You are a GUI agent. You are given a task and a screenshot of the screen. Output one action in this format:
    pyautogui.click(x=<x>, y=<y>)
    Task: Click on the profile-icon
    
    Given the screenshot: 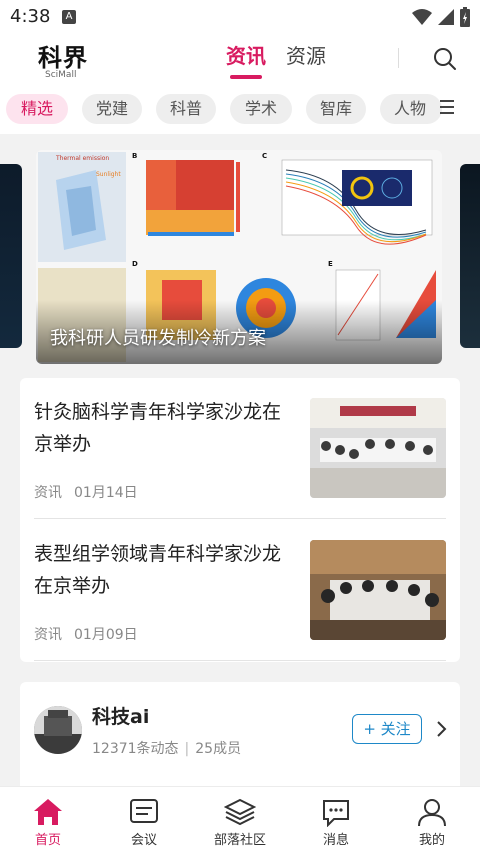 What is the action you would take?
    pyautogui.click(x=432, y=813)
    